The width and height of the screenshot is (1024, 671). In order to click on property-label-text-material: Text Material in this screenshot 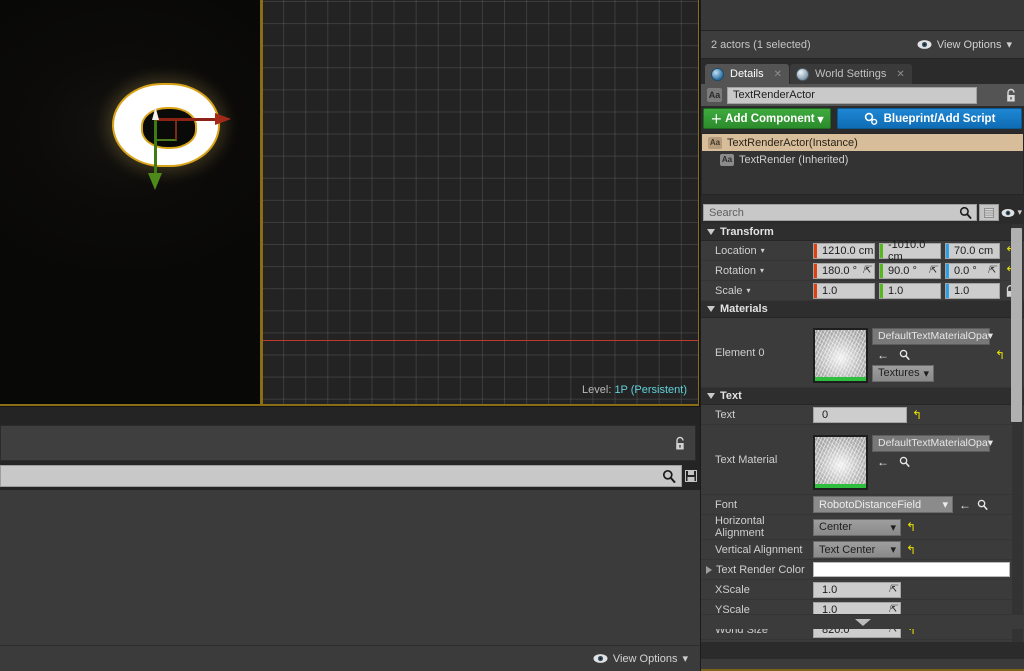, I will do `click(746, 459)`.